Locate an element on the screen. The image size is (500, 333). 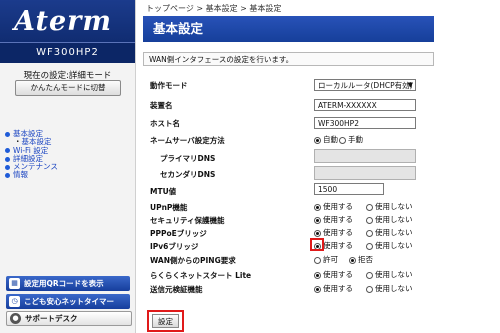
nameserver-method-label: ネームサーバ設定方法 is located at coordinates (187, 140).